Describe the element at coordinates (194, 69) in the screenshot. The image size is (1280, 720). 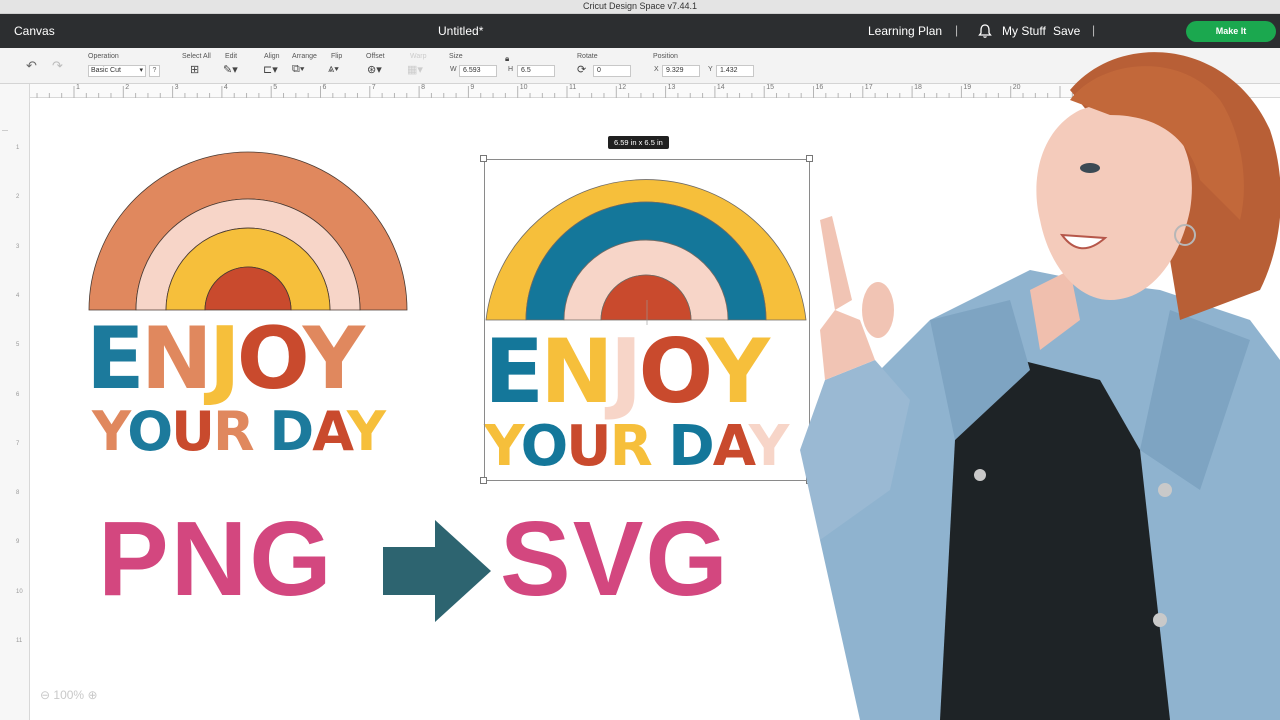
I see `select-all-icon: ⊞` at that location.